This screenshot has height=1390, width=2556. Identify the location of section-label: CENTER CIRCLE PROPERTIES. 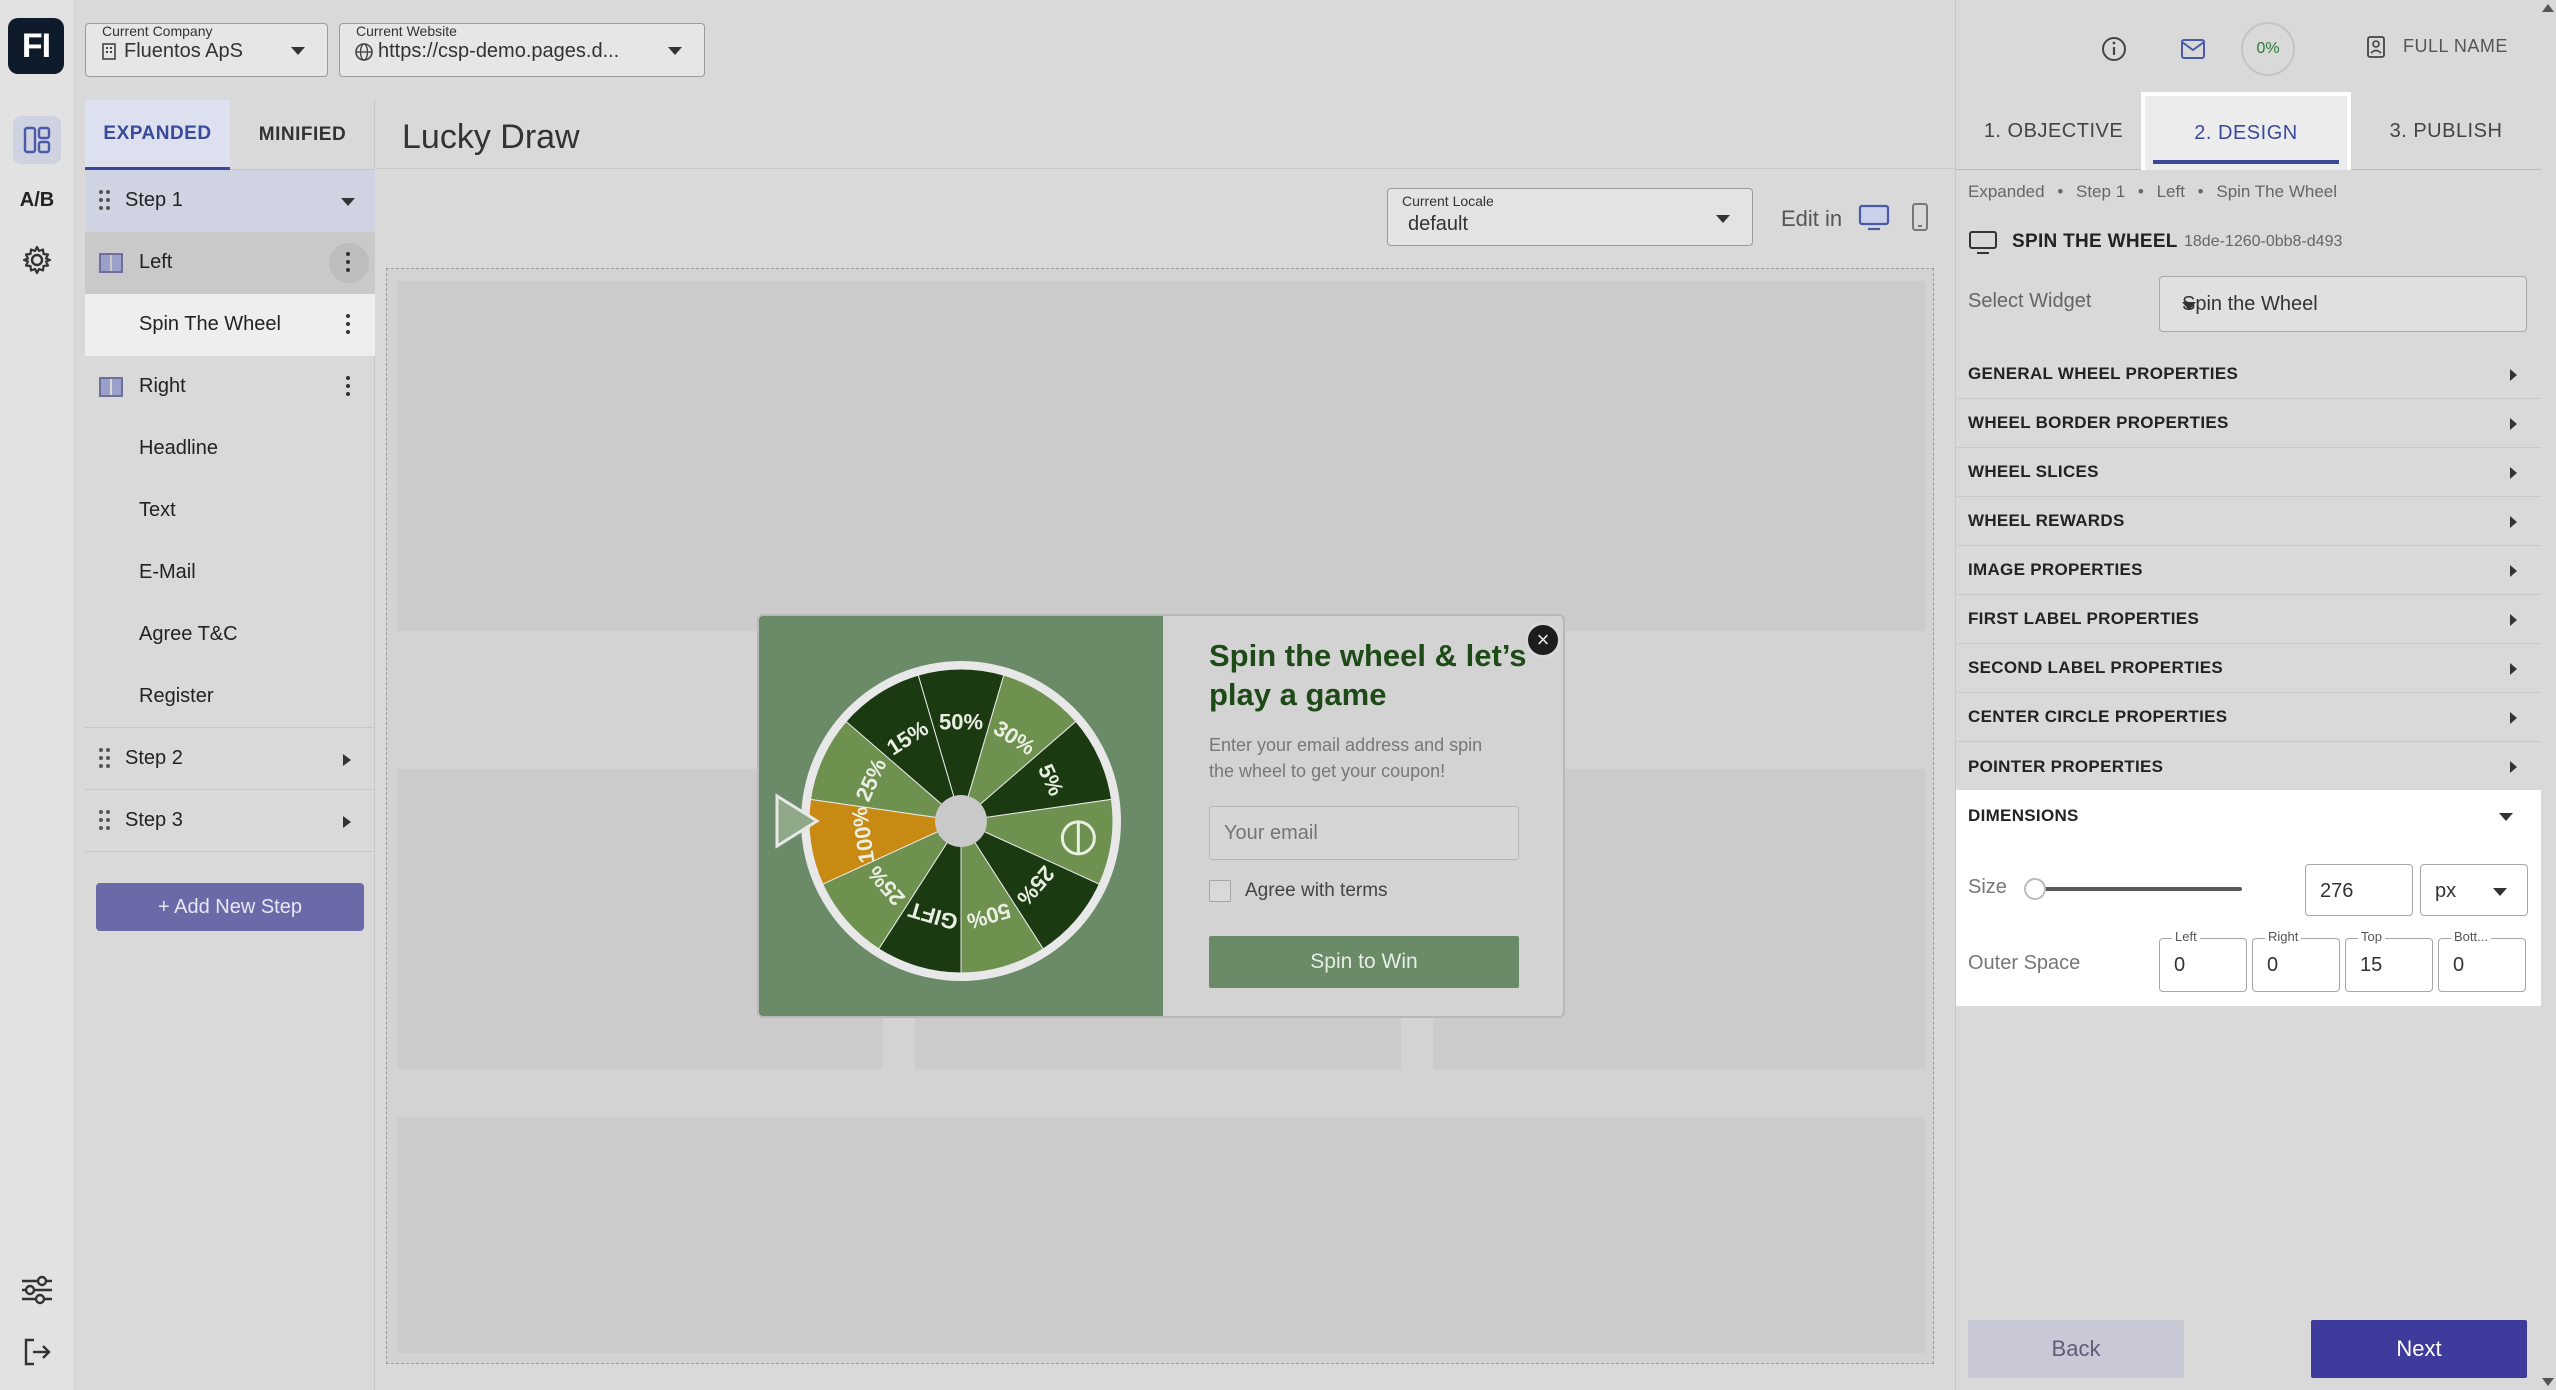
(2098, 716).